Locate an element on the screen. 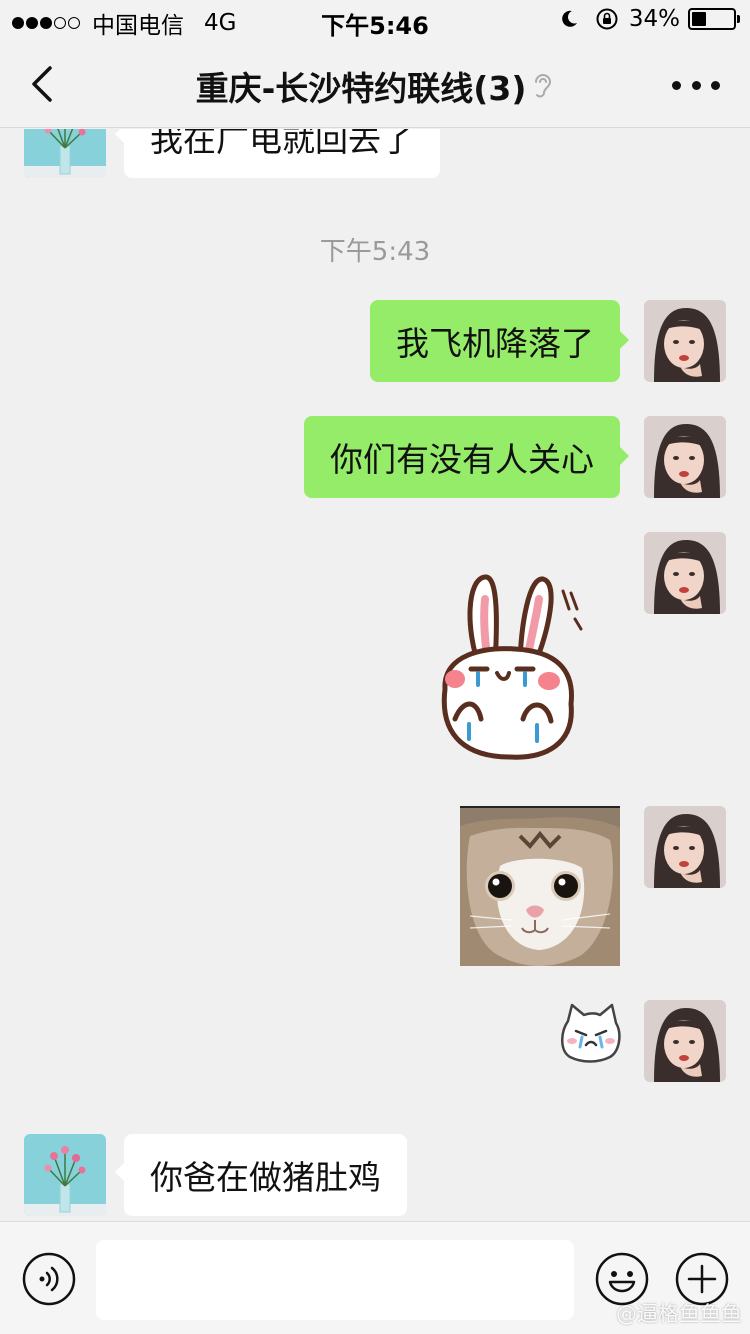 The height and width of the screenshot is (1334, 750). more-options-button is located at coordinates (696, 85).